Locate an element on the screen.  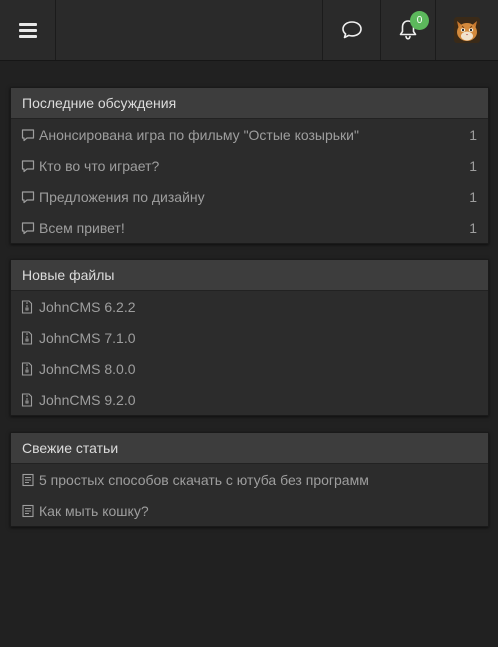
notifications-count-badge: 0 is located at coordinates (419, 20).